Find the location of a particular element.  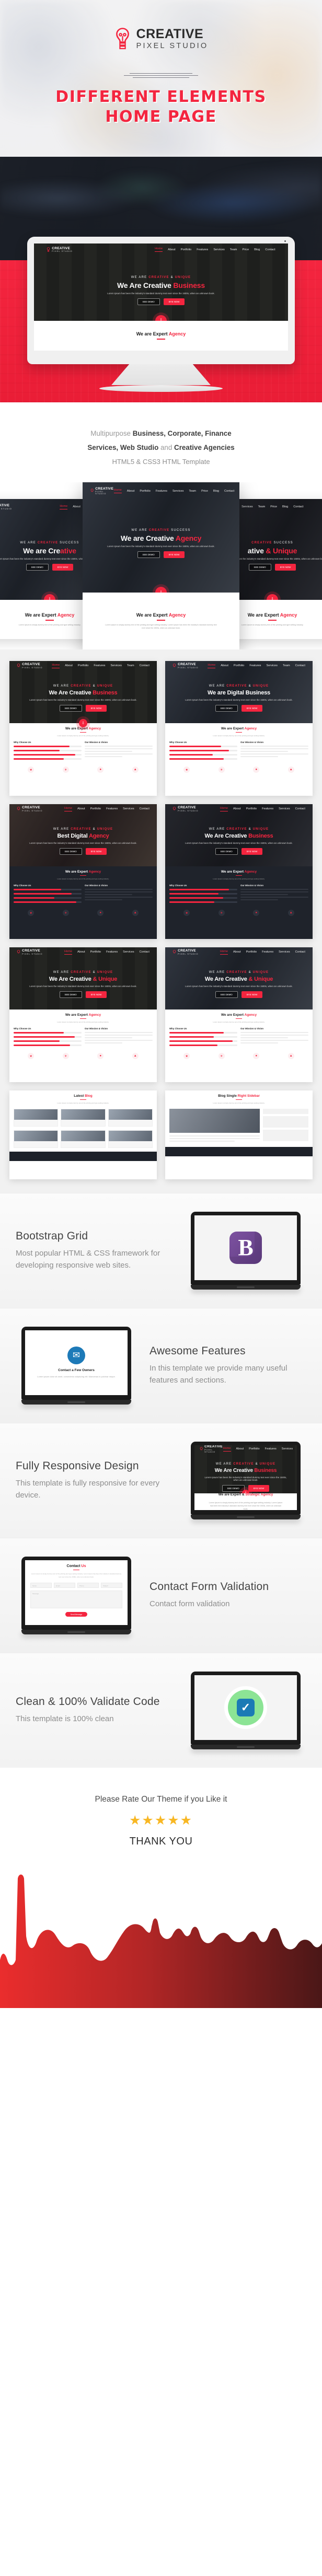

name-field: Name is located at coordinates (41, 1585).